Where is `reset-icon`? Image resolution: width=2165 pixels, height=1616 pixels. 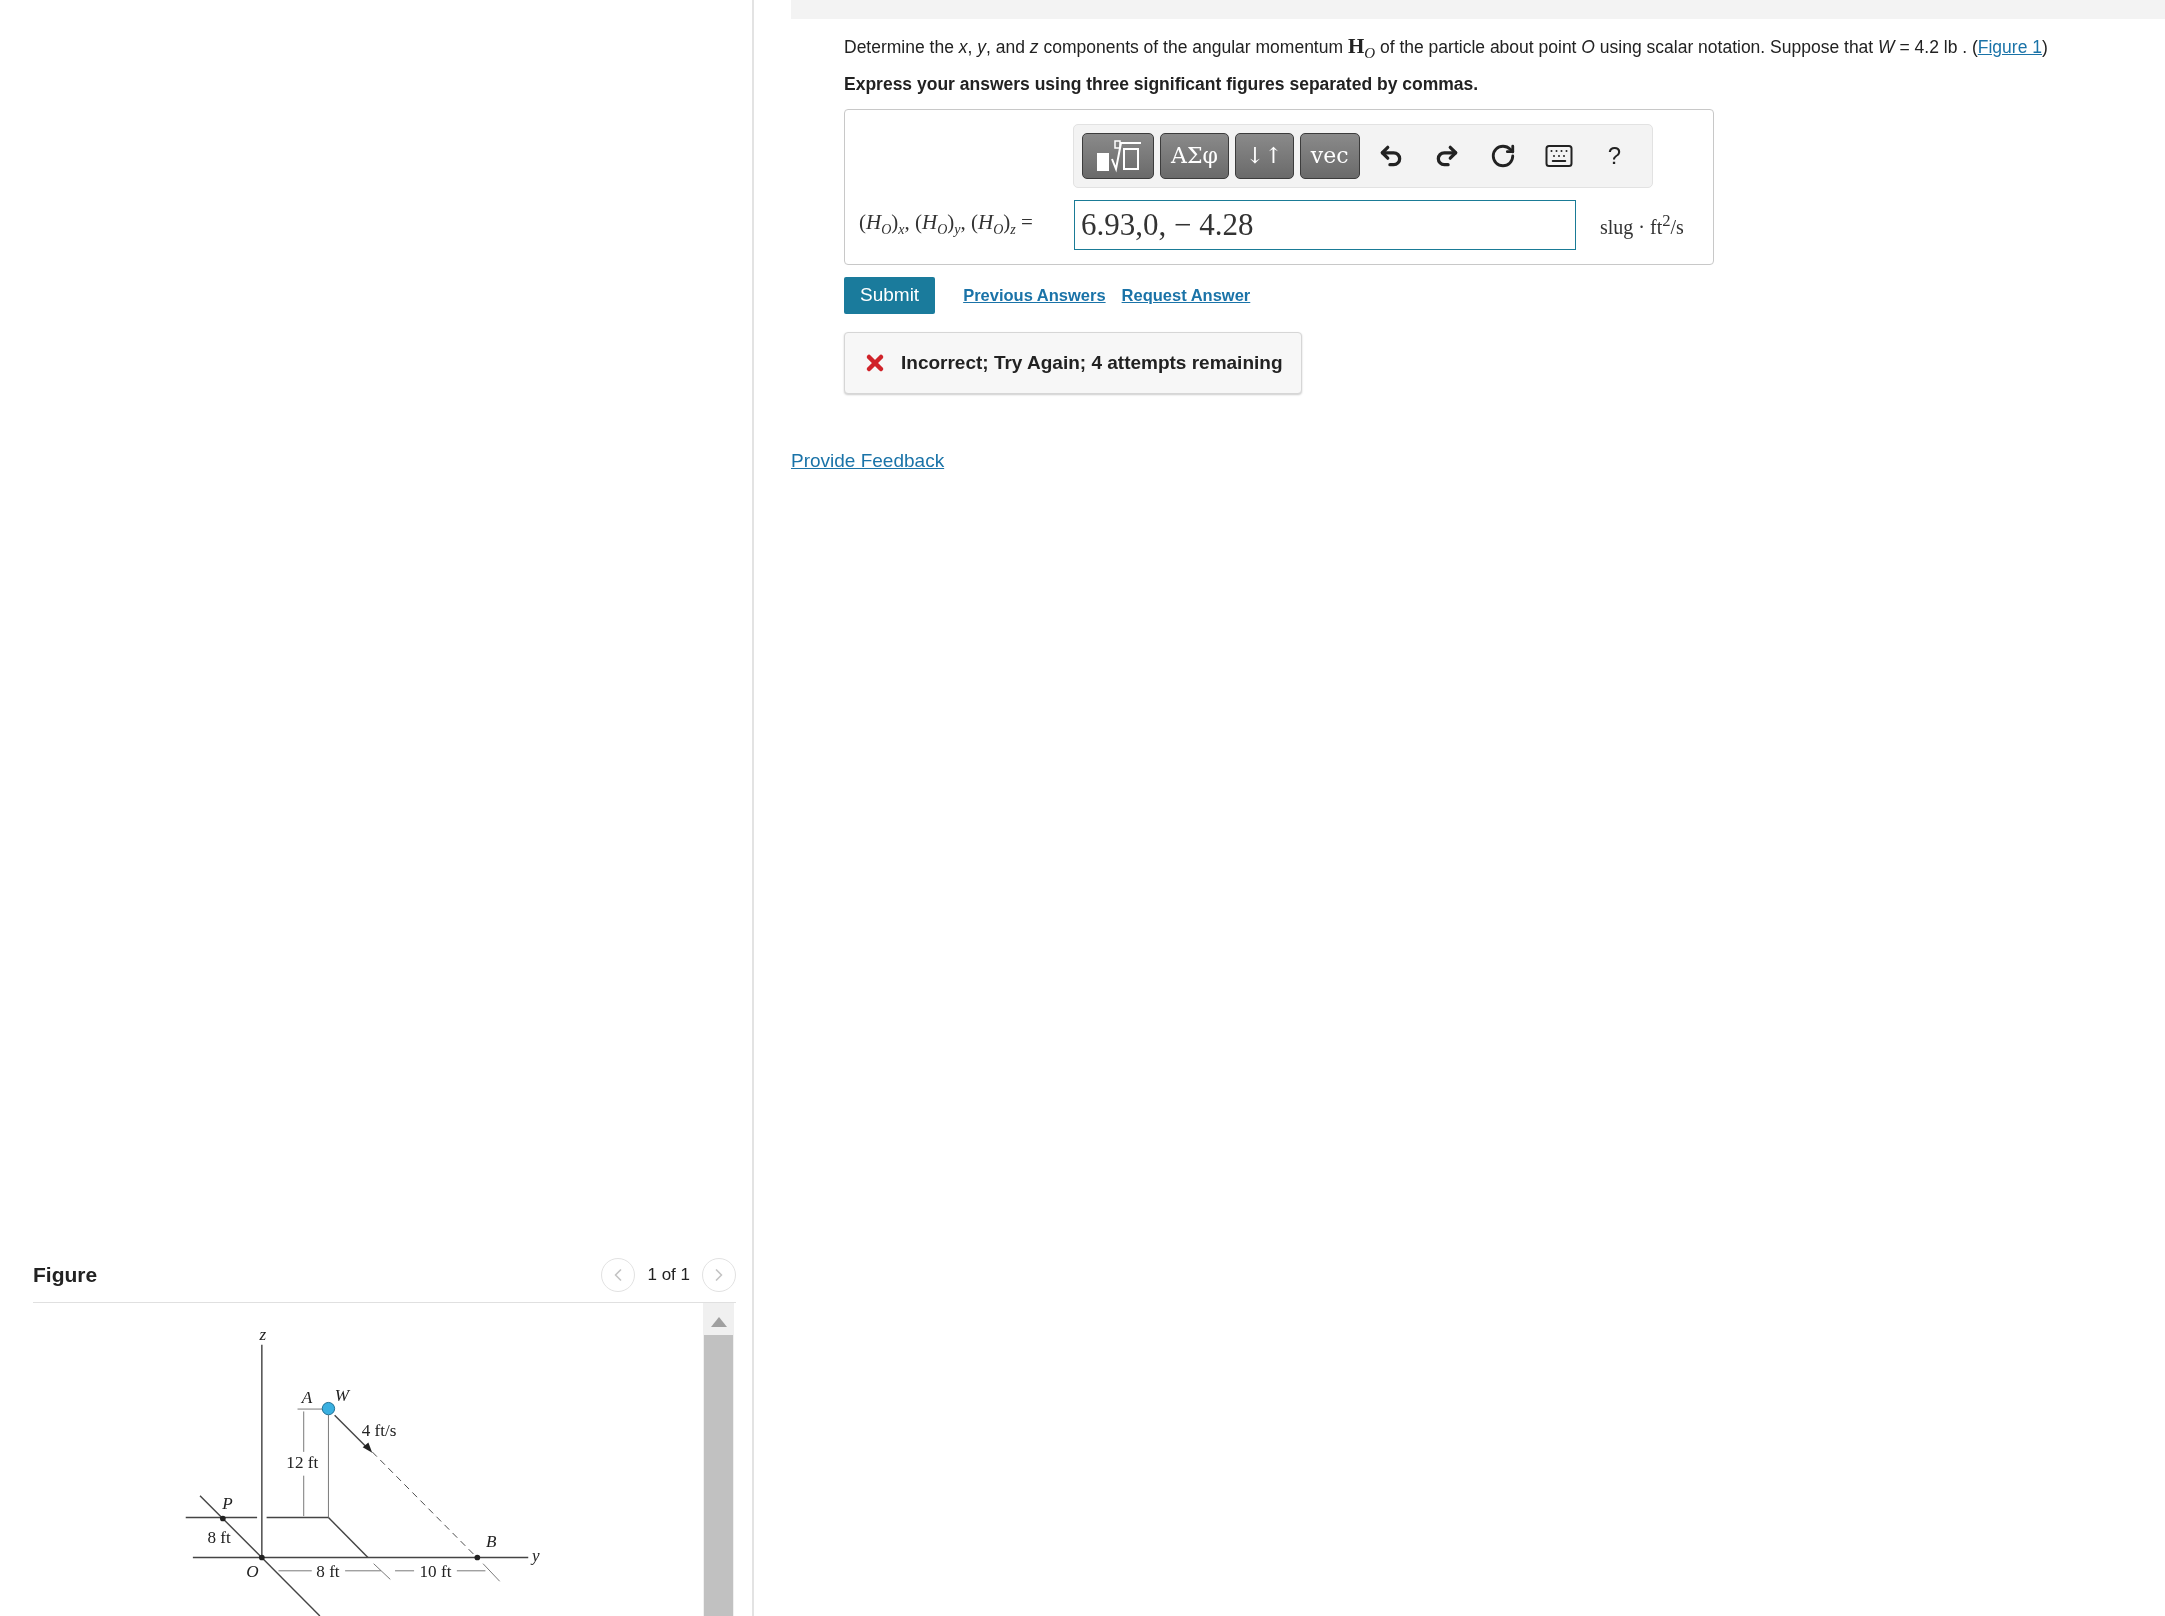
reset-icon is located at coordinates (1502, 155).